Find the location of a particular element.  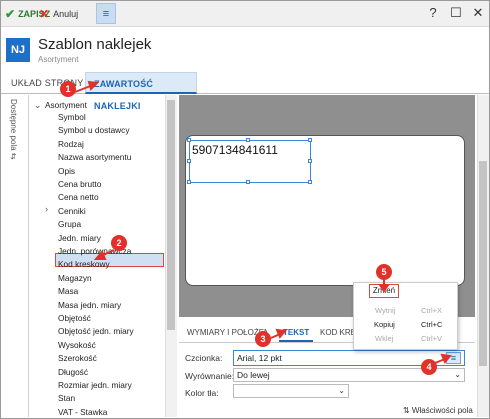

callout-badge-2: 2 is located at coordinates (119, 243).